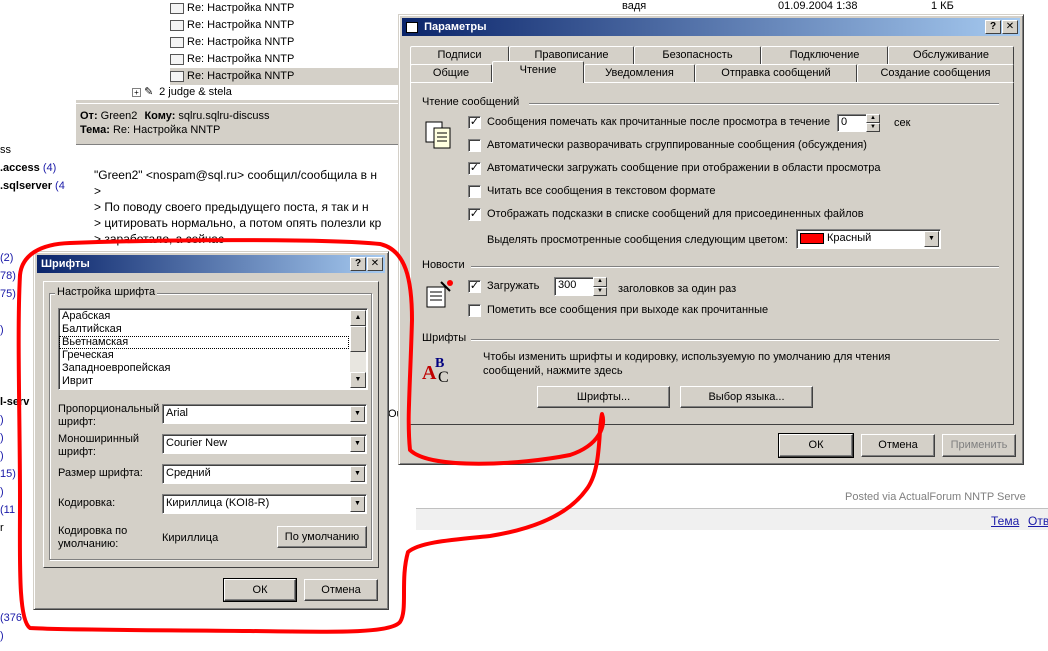 The image size is (1048, 651). Describe the element at coordinates (776, 73) in the screenshot. I see `tab-send: Отправка сообщений` at that location.